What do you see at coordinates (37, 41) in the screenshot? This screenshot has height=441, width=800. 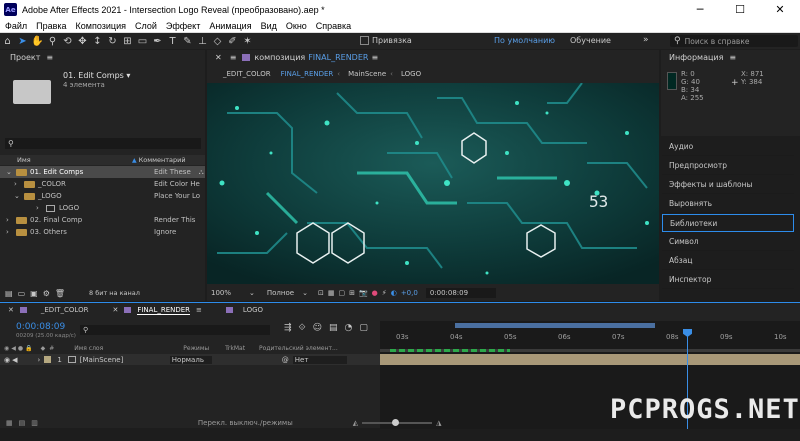 I see `hand-tool-icon: ✋` at bounding box center [37, 41].